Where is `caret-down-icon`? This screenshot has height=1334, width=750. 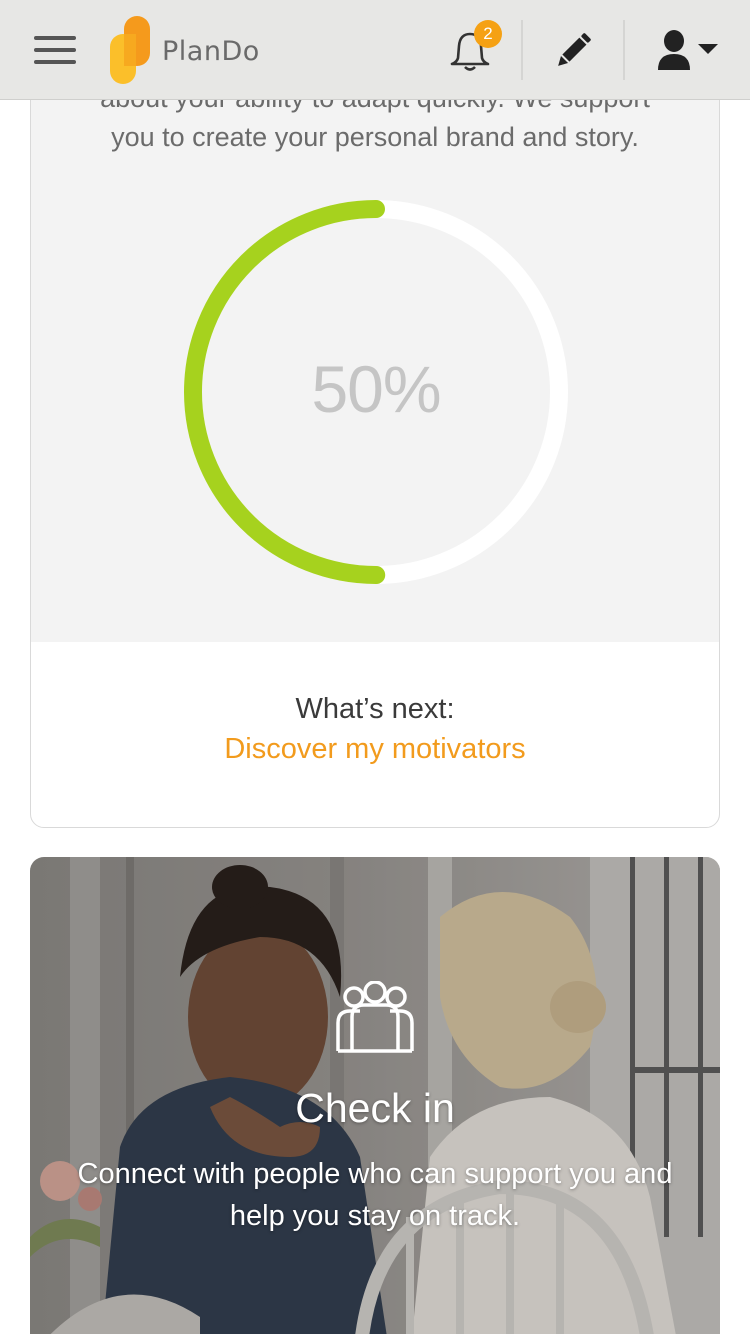
caret-down-icon is located at coordinates (708, 49).